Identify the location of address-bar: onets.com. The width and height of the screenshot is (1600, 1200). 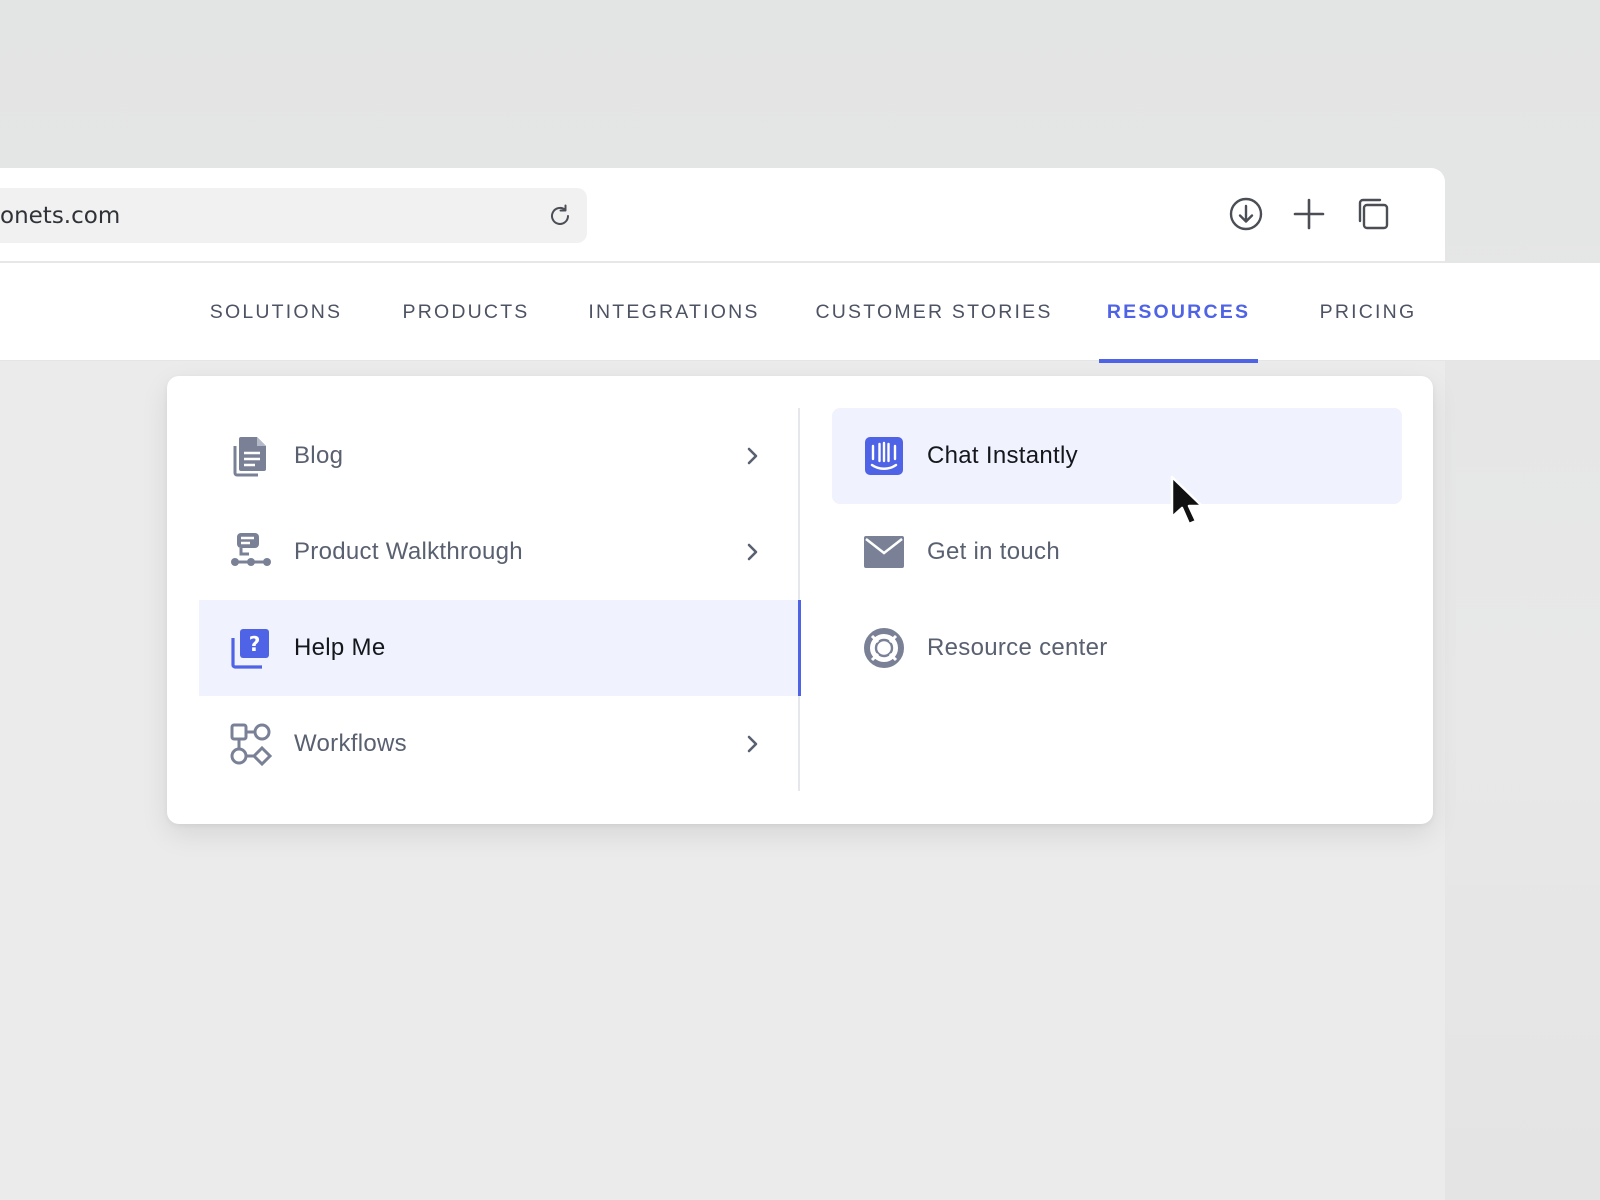
(293, 215).